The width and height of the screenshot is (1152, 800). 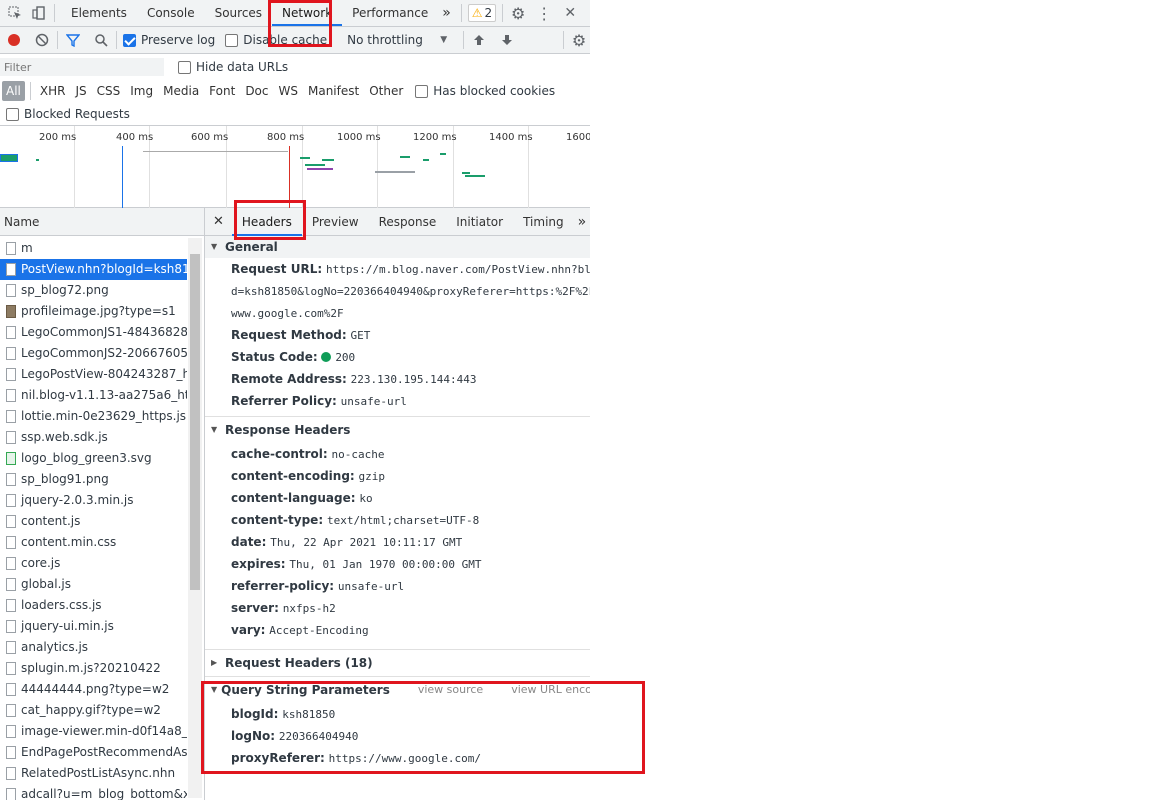 I want to click on request-headers-section-header: ▶ Request Headers (18), so click(x=397, y=663).